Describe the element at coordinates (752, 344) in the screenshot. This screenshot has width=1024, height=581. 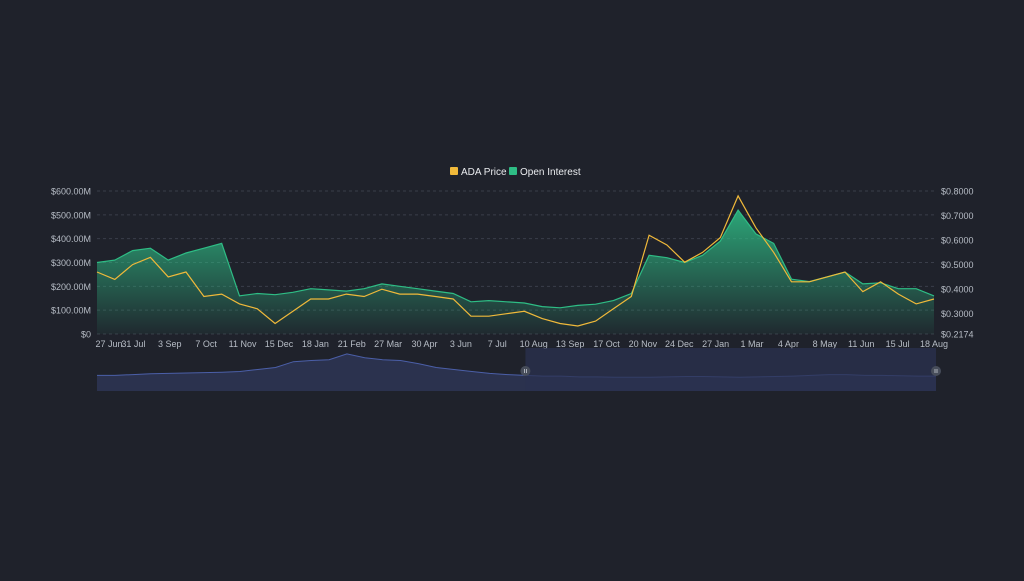
I see `x-tick-label: 1 Mar` at that location.